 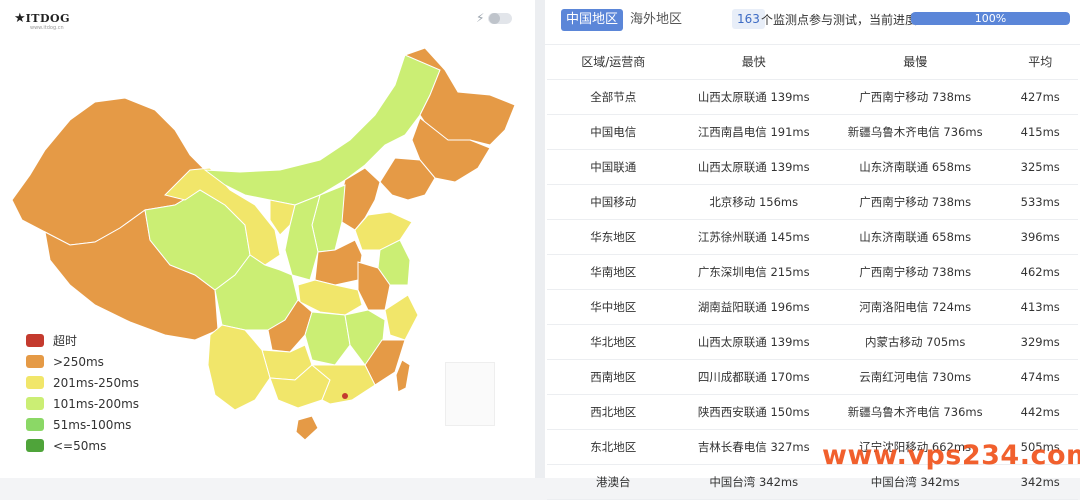 What do you see at coordinates (403, 376) in the screenshot?
I see `region-taiwan` at bounding box center [403, 376].